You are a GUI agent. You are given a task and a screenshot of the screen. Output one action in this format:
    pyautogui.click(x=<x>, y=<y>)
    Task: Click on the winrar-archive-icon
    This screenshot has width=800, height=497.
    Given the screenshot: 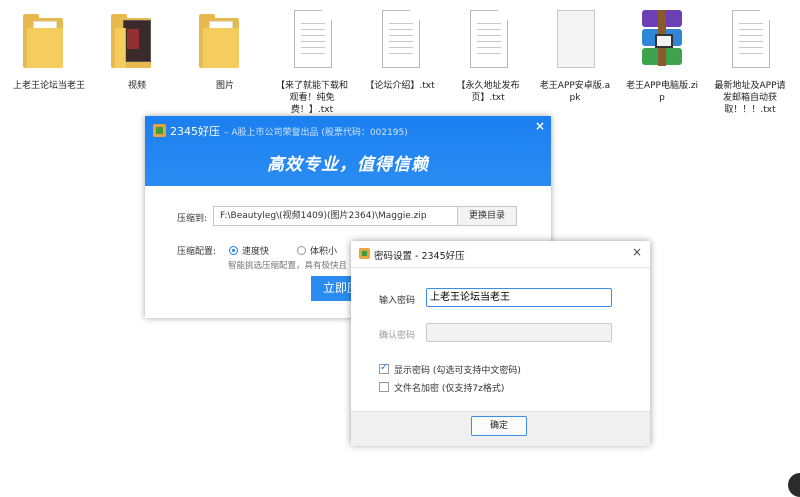 What is the action you would take?
    pyautogui.click(x=662, y=38)
    